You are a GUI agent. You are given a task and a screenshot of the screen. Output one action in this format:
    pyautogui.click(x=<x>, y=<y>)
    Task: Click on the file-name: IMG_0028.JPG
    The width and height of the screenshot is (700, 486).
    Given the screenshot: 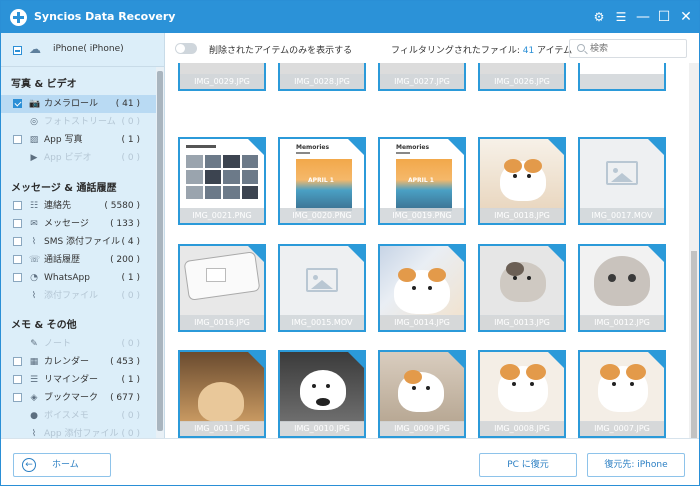 What is the action you would take?
    pyautogui.click(x=322, y=81)
    